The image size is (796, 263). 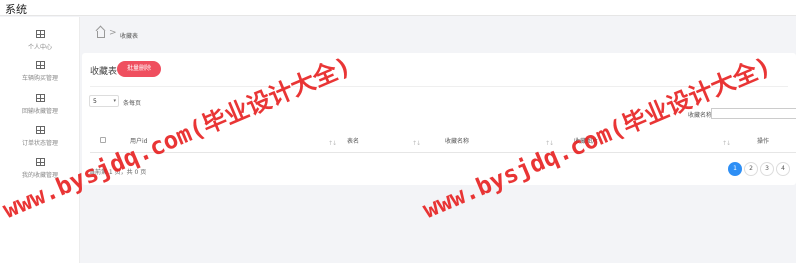 I want to click on table-header: 用户id ↑↓ 表名 ↑↓ 收藏名称 ↑↓ 收藏图片 ↑↓ 操作, so click(x=443, y=140).